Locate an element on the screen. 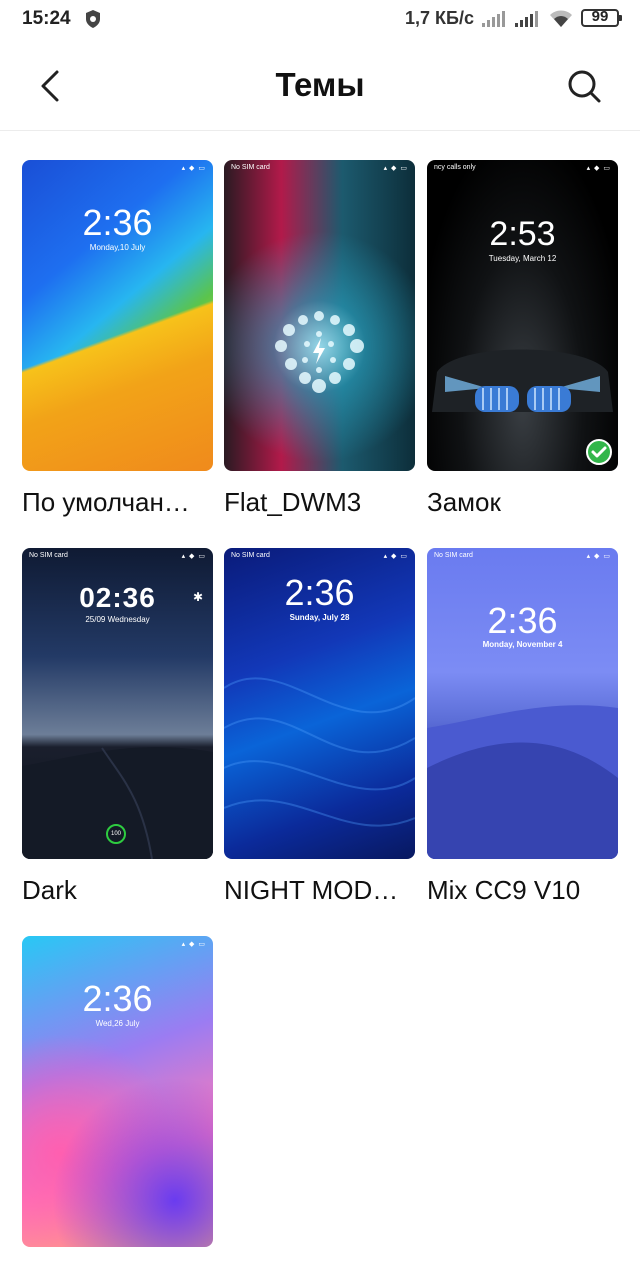  thumb-date: Monday,10 July is located at coordinates (117, 247).